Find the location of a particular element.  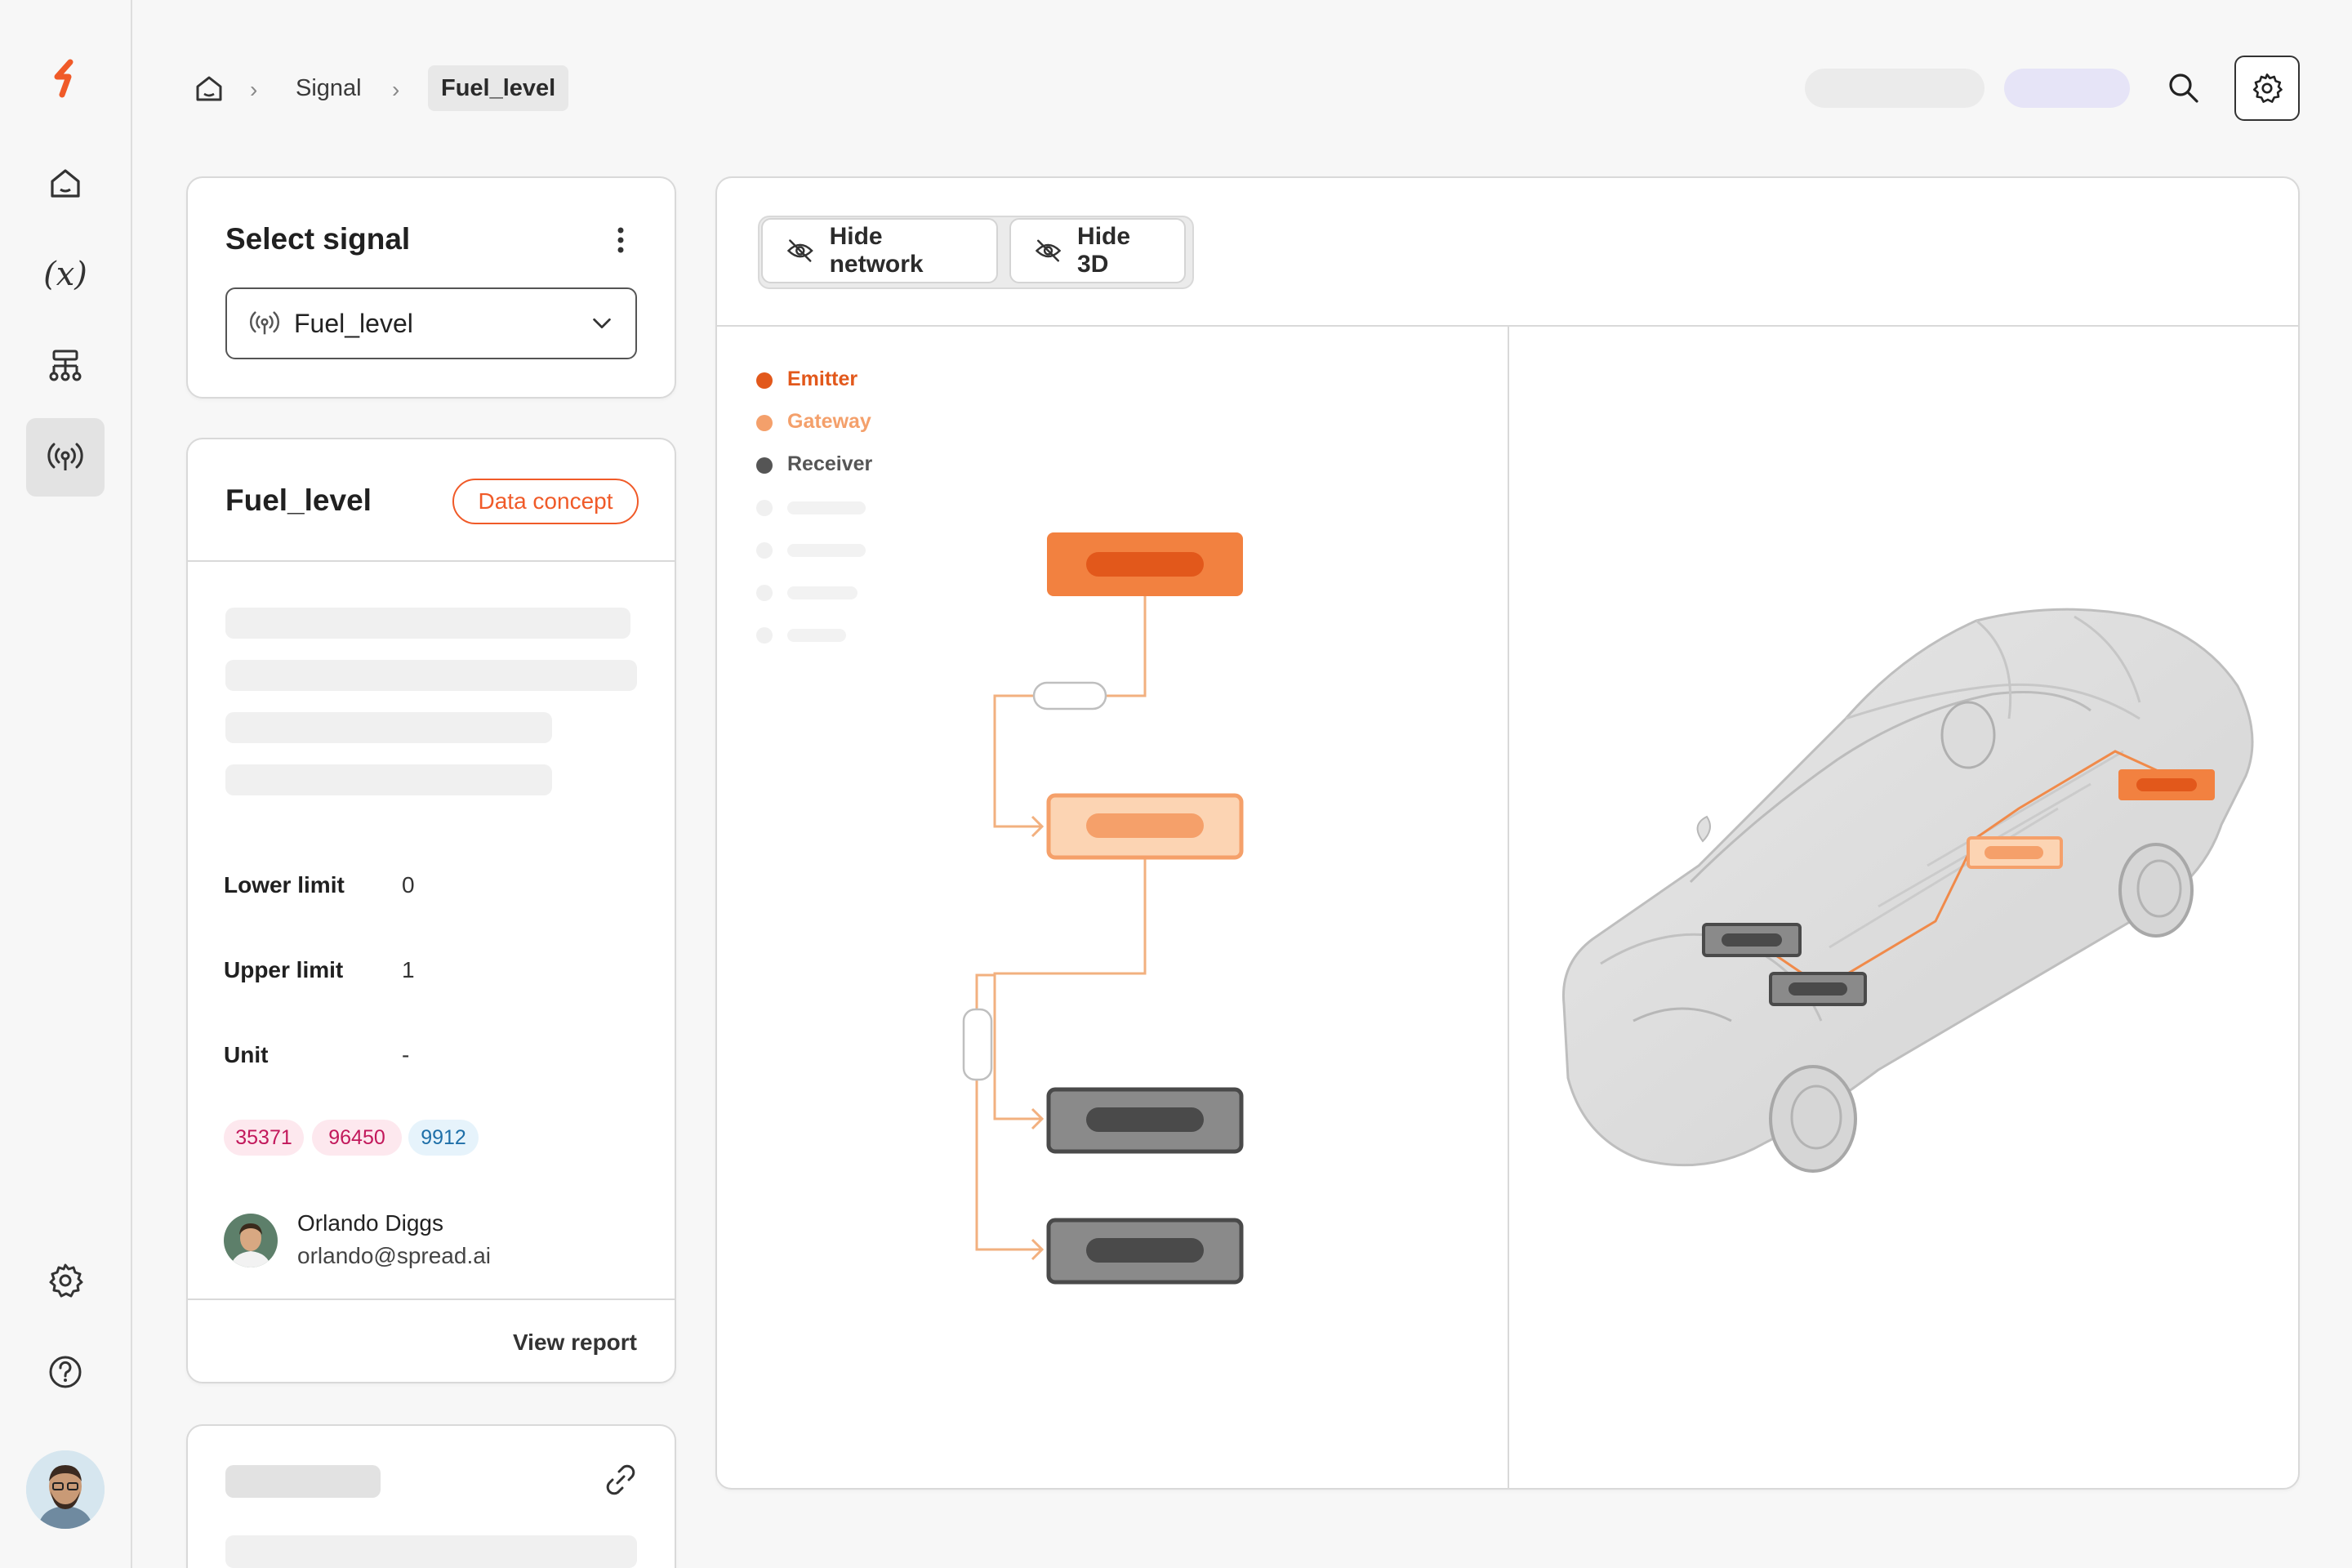

search-icon is located at coordinates (2183, 88).